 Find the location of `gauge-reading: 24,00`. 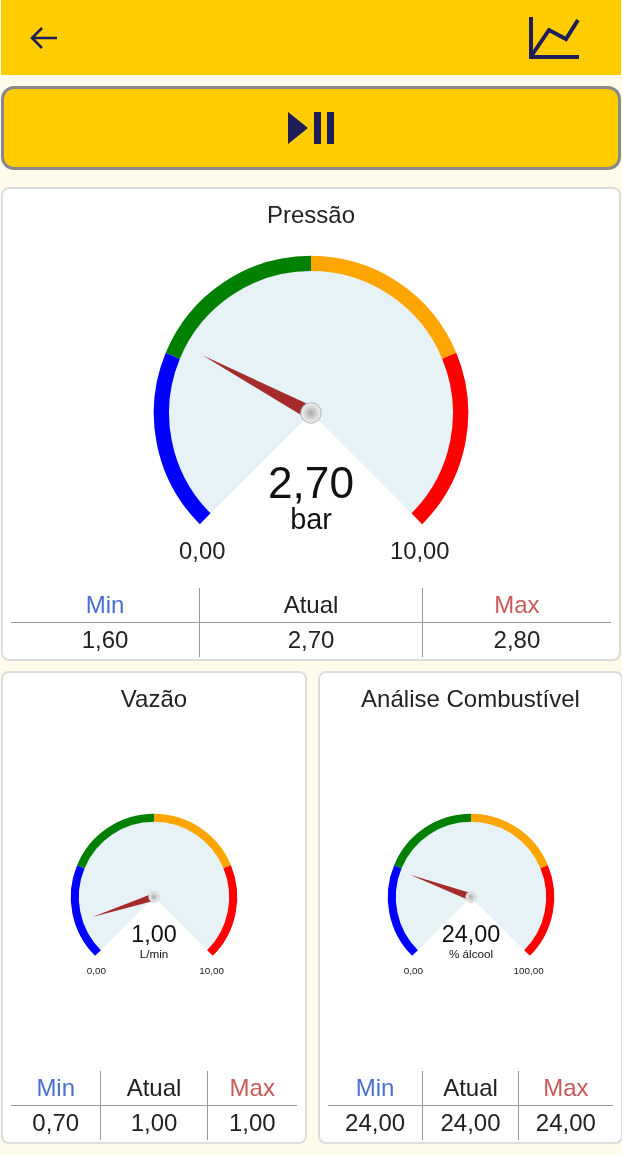

gauge-reading: 24,00 is located at coordinates (470, 933).